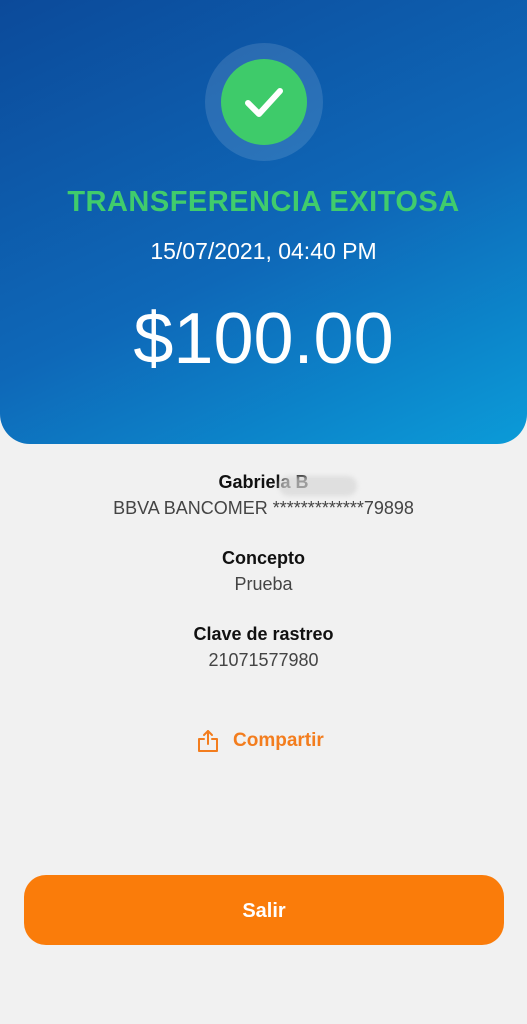  What do you see at coordinates (263, 339) in the screenshot?
I see `transfer-amount: $100.00` at bounding box center [263, 339].